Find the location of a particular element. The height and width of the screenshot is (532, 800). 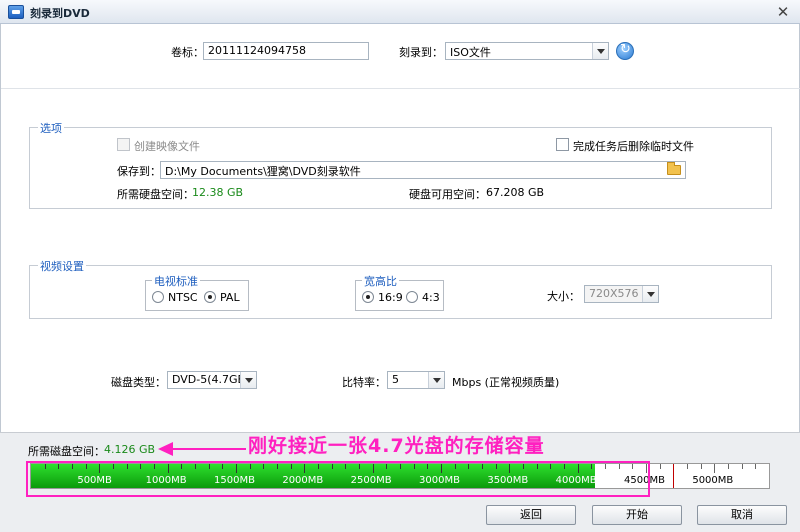

save-to-input: D:\My Documents\狸窝\DVD刻录软件 is located at coordinates (423, 170).